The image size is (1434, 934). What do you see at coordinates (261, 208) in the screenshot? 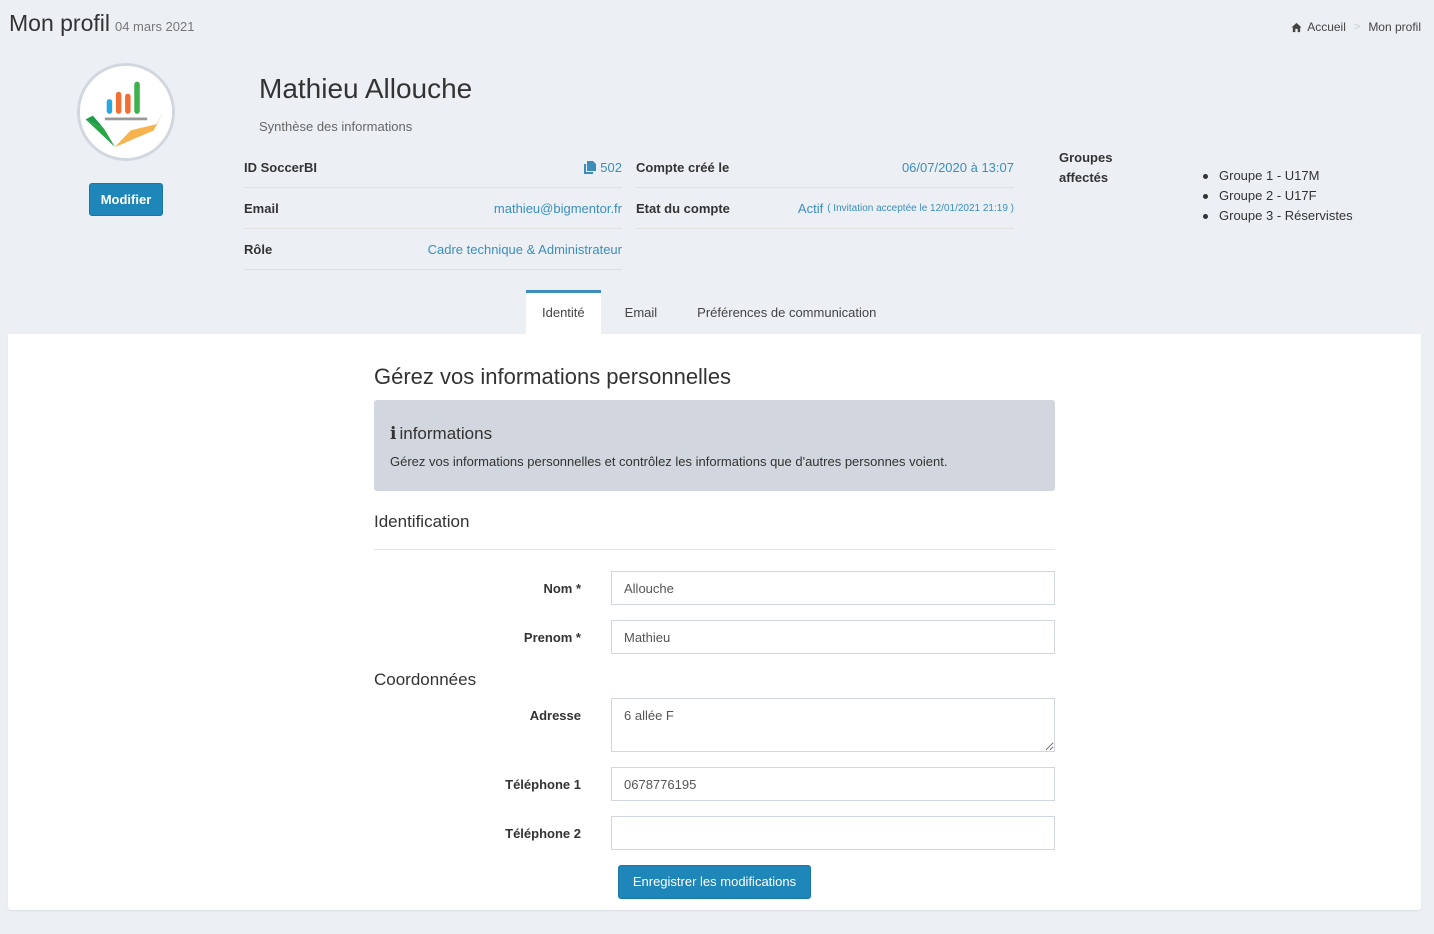
I see `info-label: Email` at bounding box center [261, 208].